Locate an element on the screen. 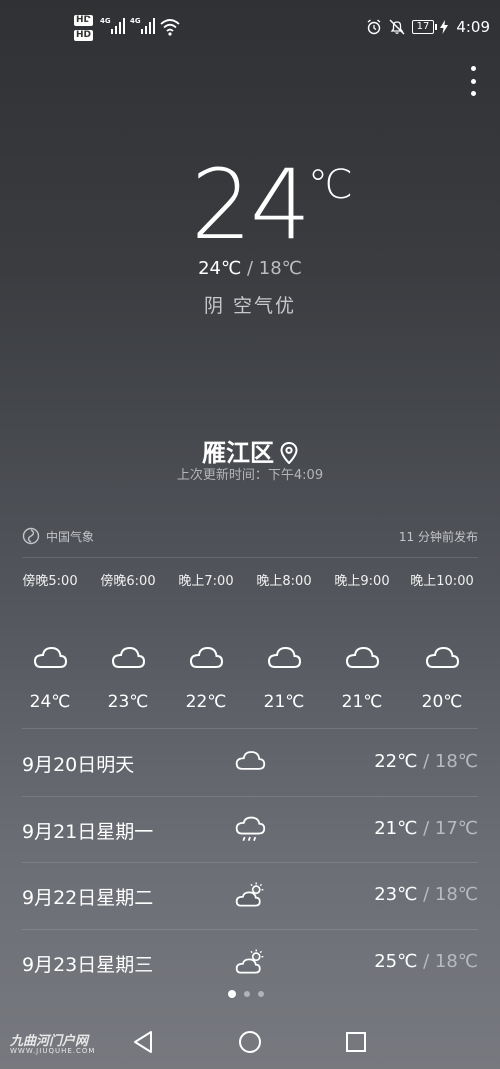  hour-label: 傍晚6:00 is located at coordinates (128, 581).